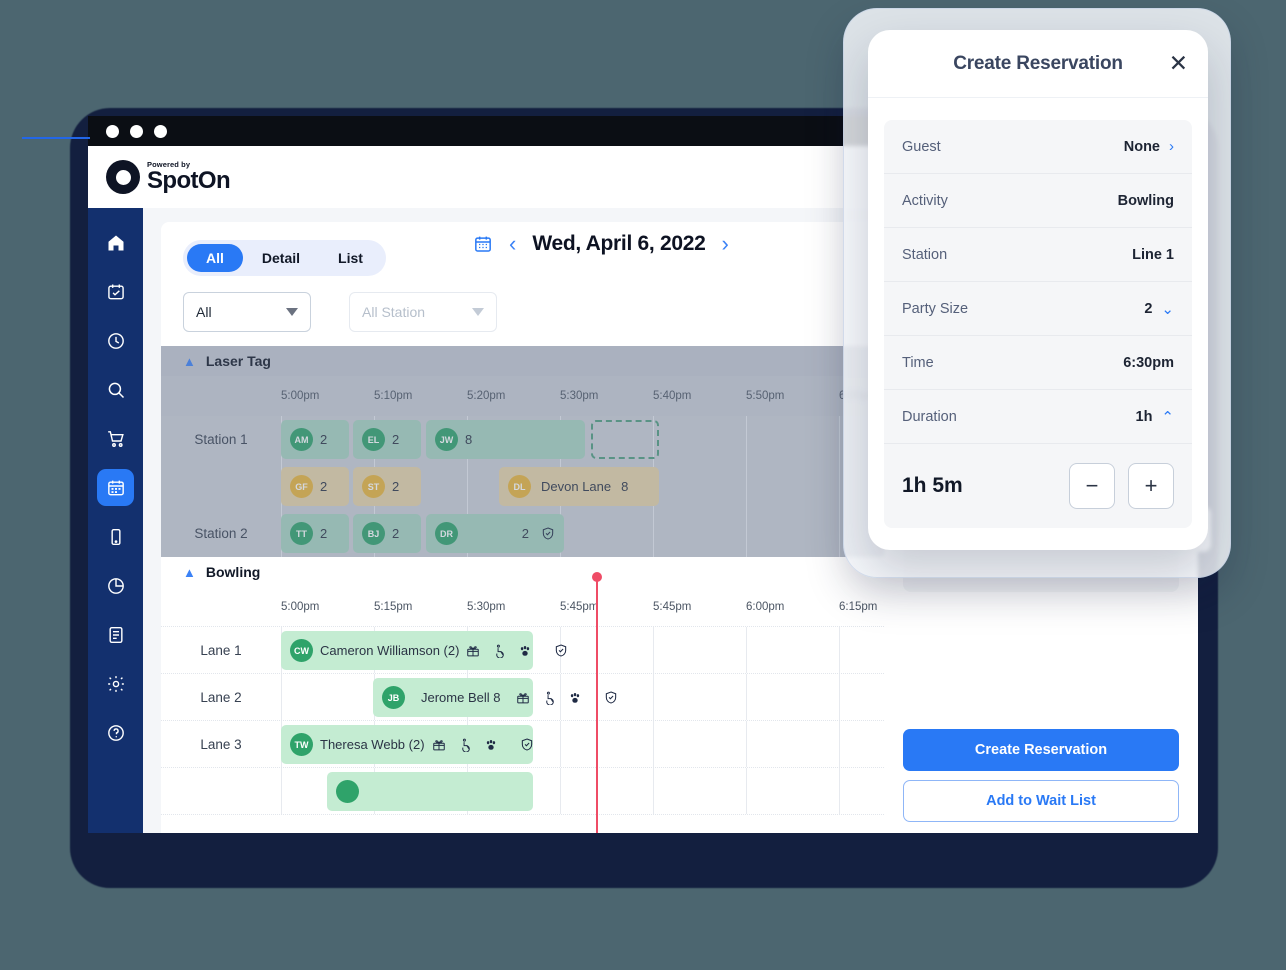  I want to click on sidebar-item-reservations, so click(115, 291).